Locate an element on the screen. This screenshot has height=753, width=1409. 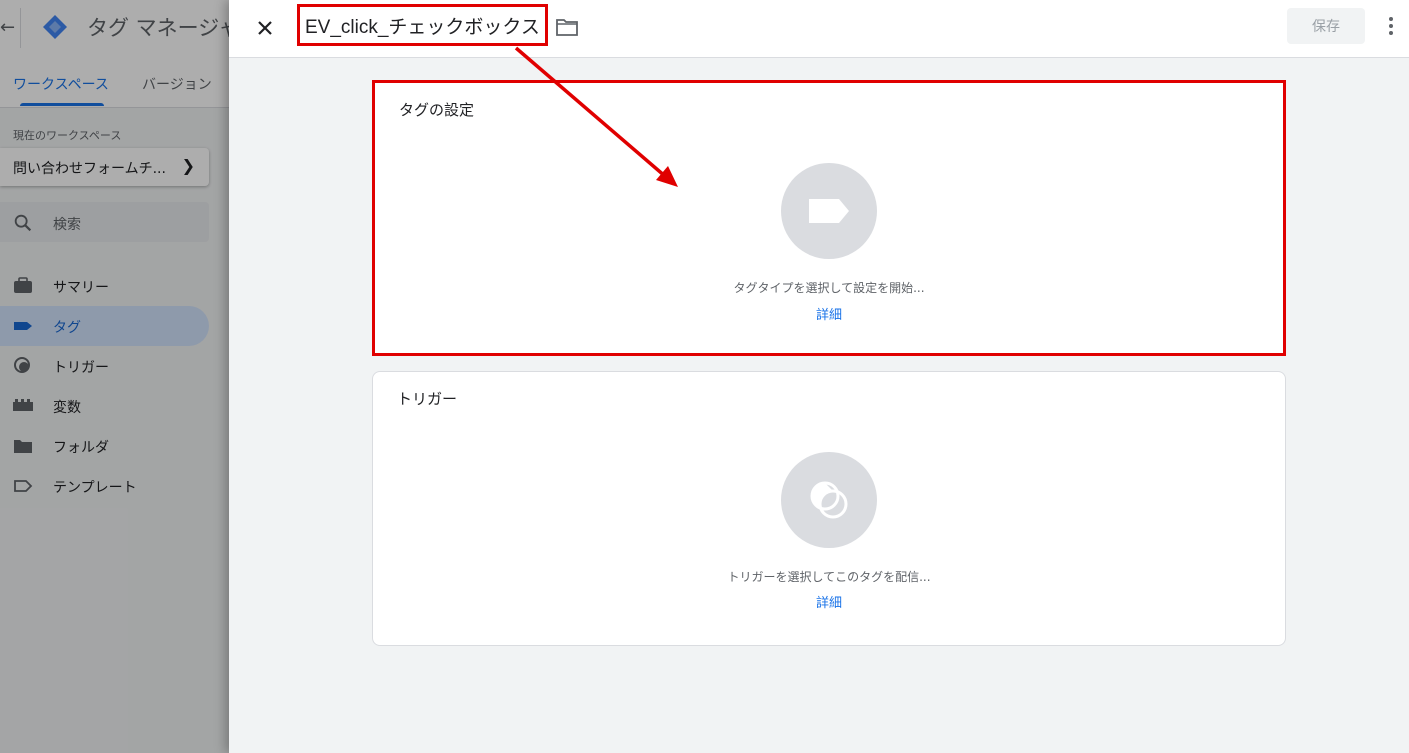
tag-name: EV_click_チェックボックス is located at coordinates (422, 27).